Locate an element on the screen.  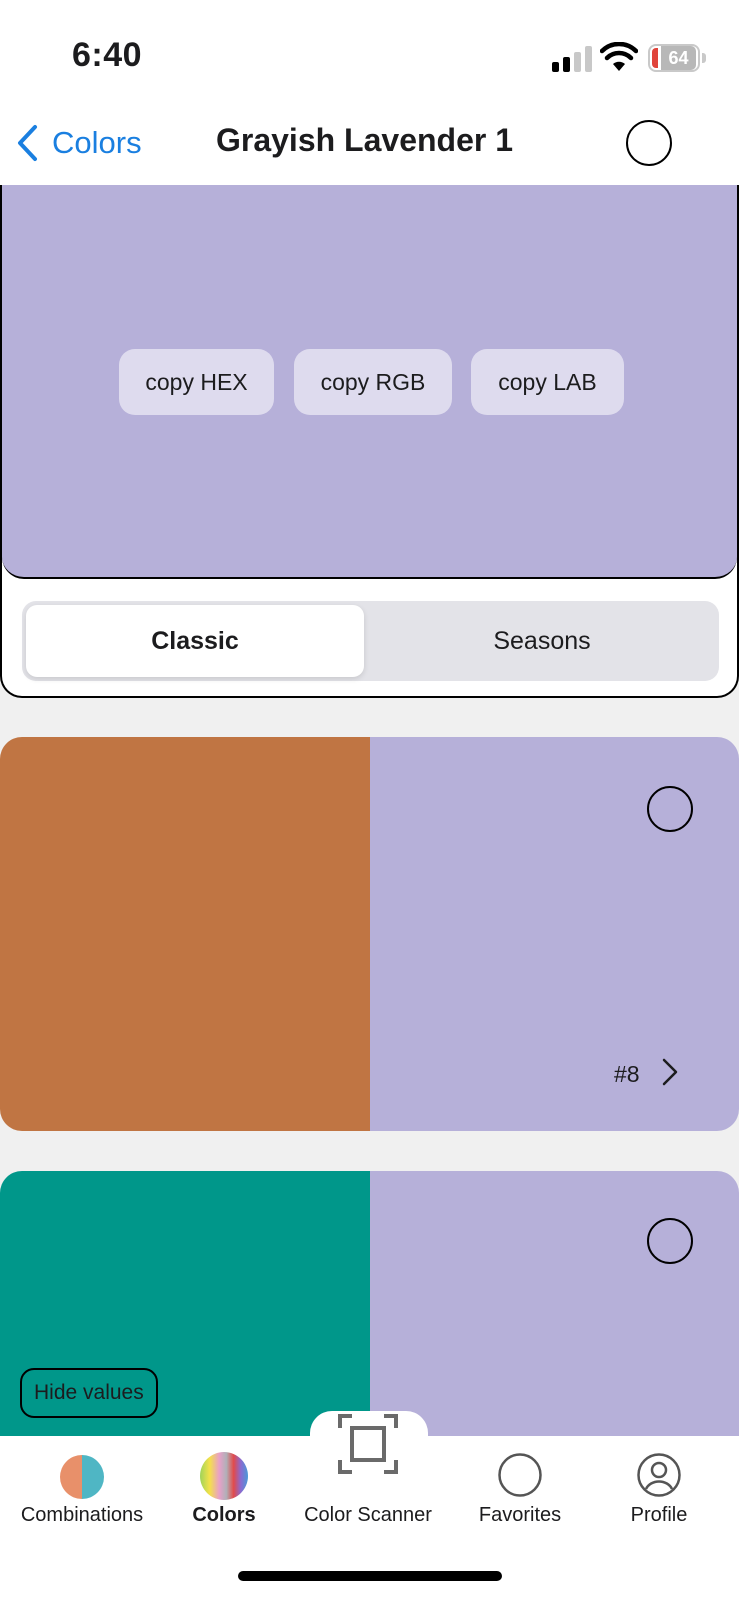
cellular-signal-icon is located at coordinates (573, 59).